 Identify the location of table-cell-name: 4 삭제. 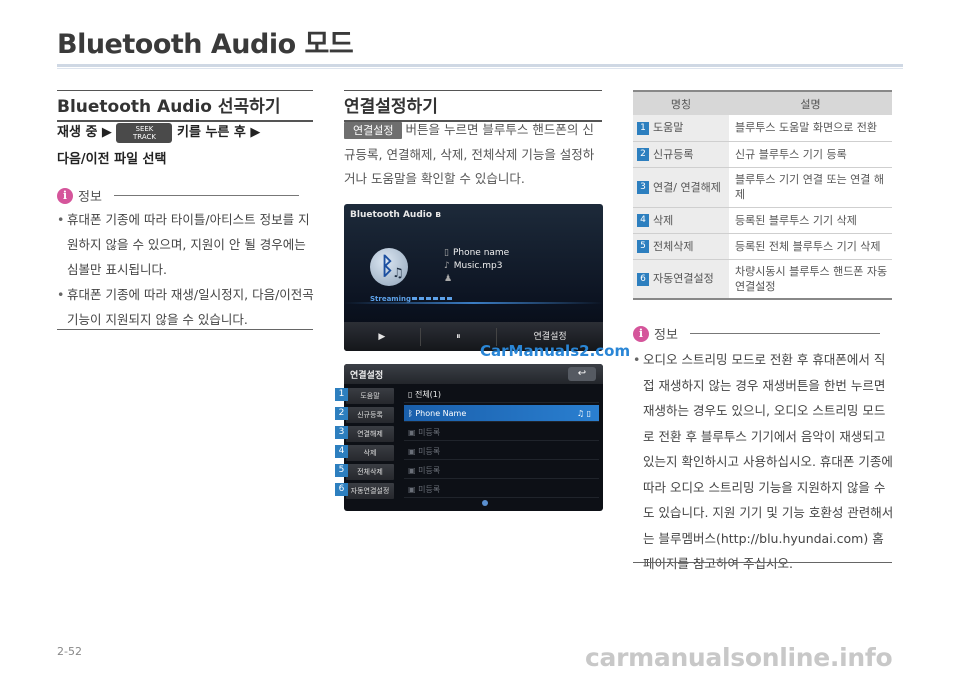
(681, 220).